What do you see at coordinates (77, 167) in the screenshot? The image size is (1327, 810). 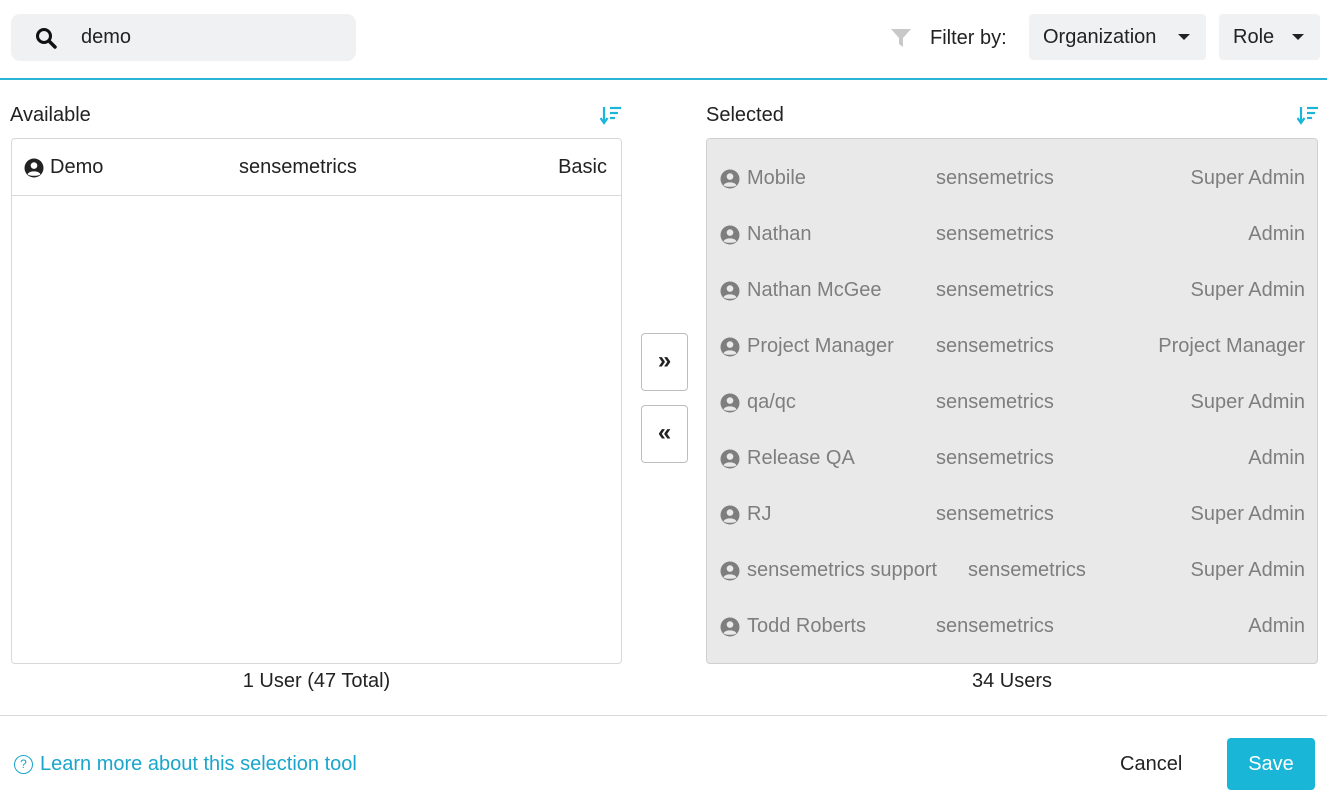 I see `user-name: Demo` at bounding box center [77, 167].